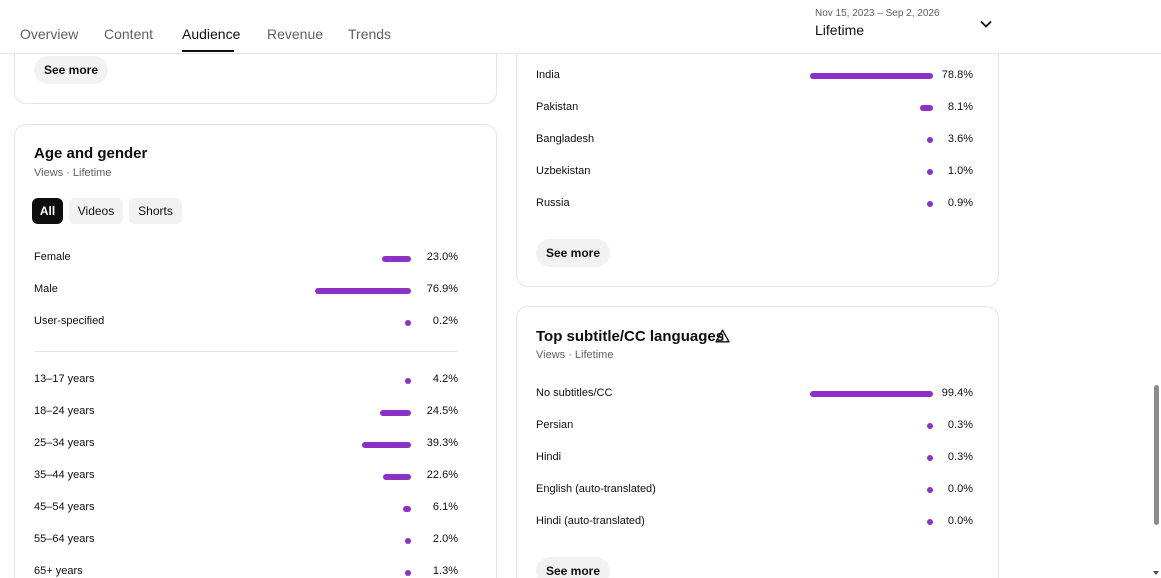 The width and height of the screenshot is (1161, 578). I want to click on row-value: 39.3%, so click(442, 443).